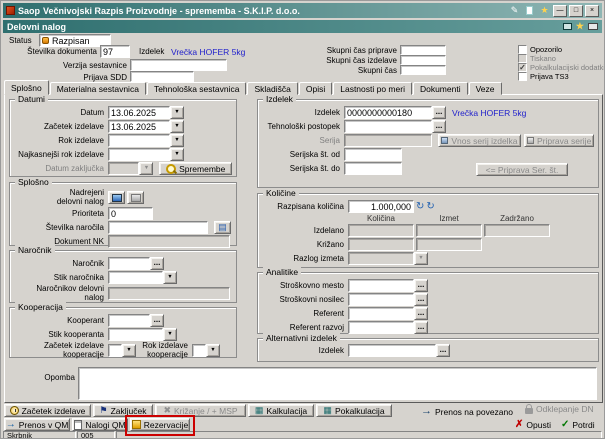 This screenshot has width=605, height=439. I want to click on image-icon, so click(567, 26).